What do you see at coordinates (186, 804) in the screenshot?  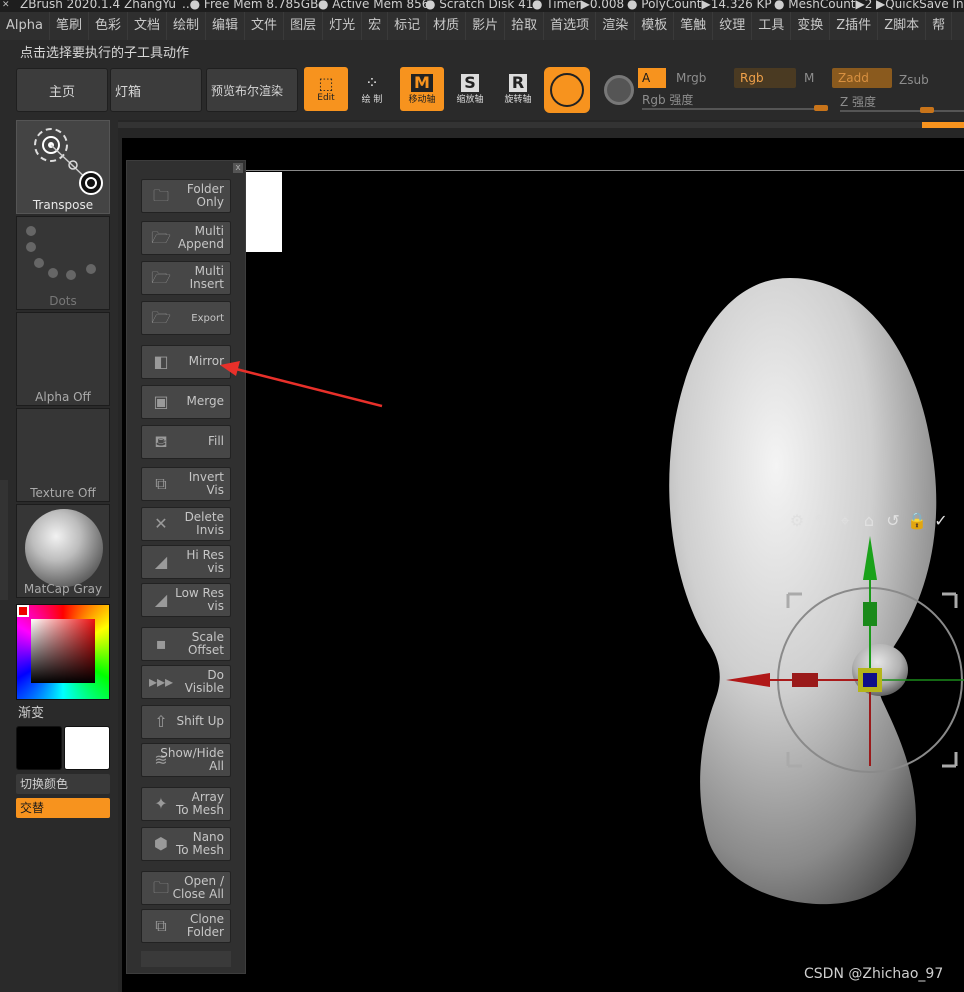 I see `array-to-mesh-button: ✦ Array To Mesh` at bounding box center [186, 804].